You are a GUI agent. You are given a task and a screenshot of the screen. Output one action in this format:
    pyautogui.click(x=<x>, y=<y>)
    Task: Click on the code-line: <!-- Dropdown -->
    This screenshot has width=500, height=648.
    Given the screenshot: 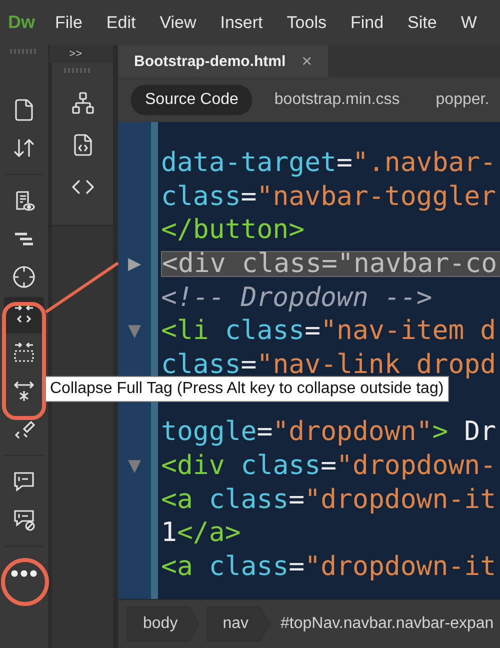 What is the action you would take?
    pyautogui.click(x=296, y=297)
    